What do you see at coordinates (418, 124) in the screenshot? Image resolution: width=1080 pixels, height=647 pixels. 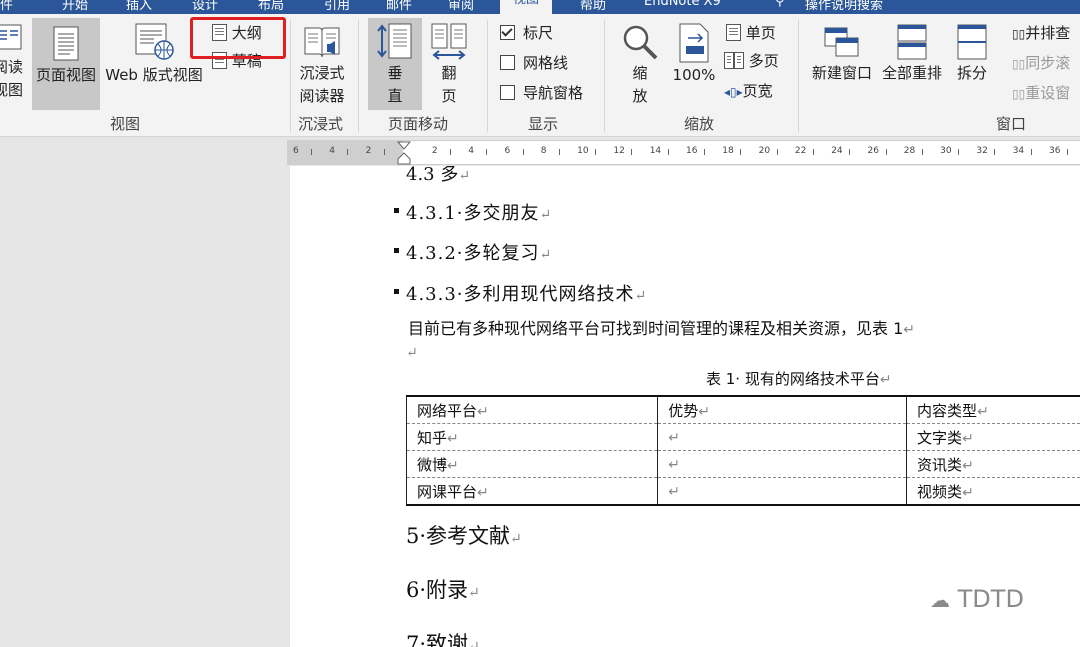 I see `group-label-page-movement: 页面移动` at bounding box center [418, 124].